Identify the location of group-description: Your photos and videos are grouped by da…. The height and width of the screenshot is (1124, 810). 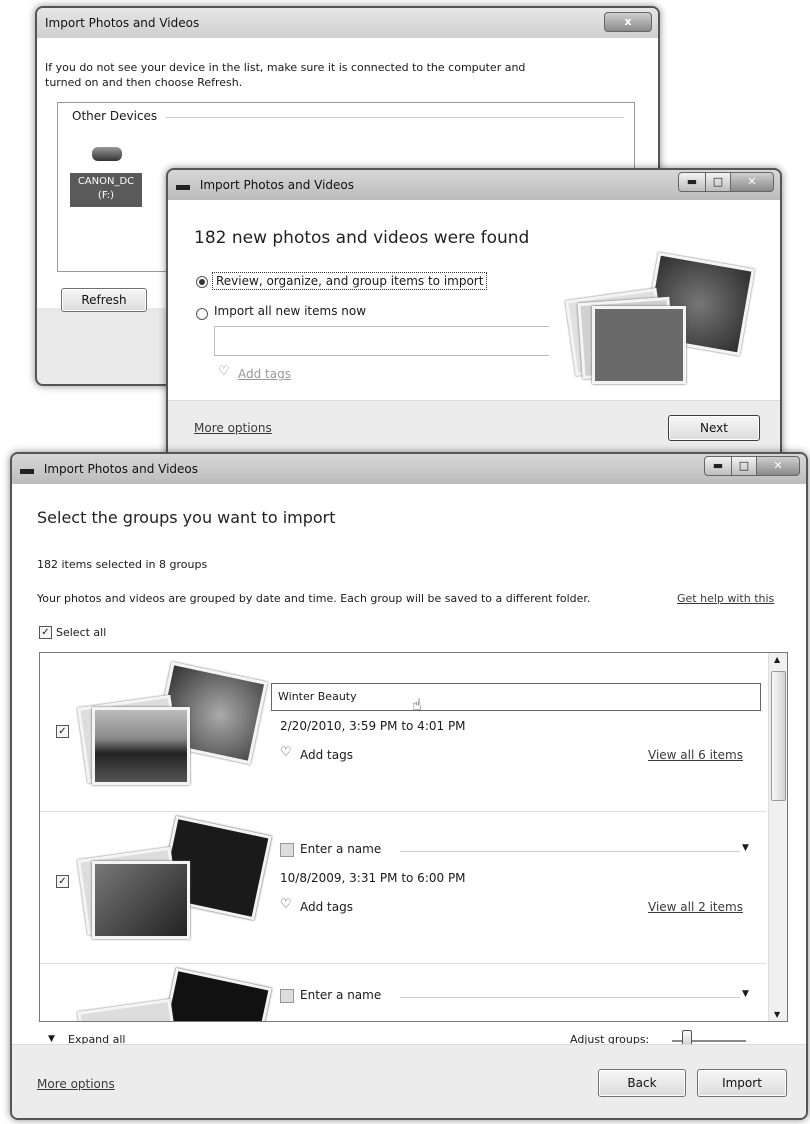
(314, 598).